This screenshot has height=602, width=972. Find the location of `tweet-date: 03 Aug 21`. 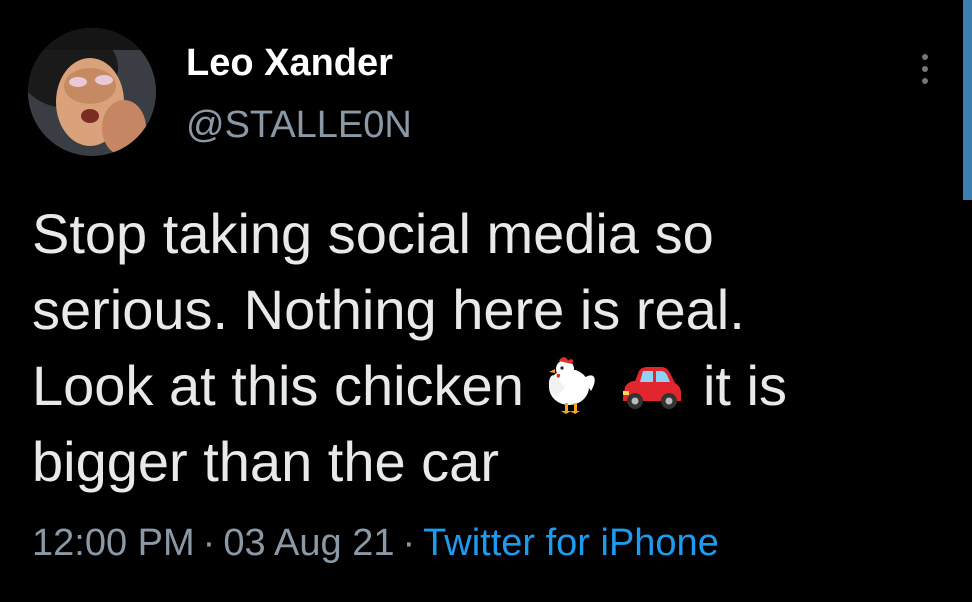

tweet-date: 03 Aug 21 is located at coordinates (308, 543).